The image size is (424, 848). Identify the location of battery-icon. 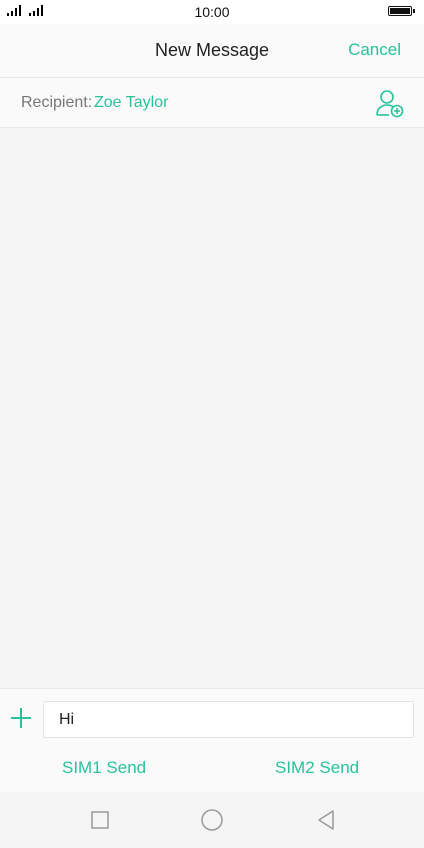
(401, 11).